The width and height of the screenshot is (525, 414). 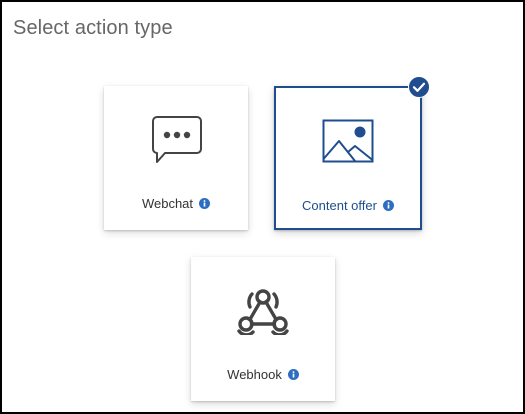 I want to click on card-label: Webhook, so click(x=254, y=374).